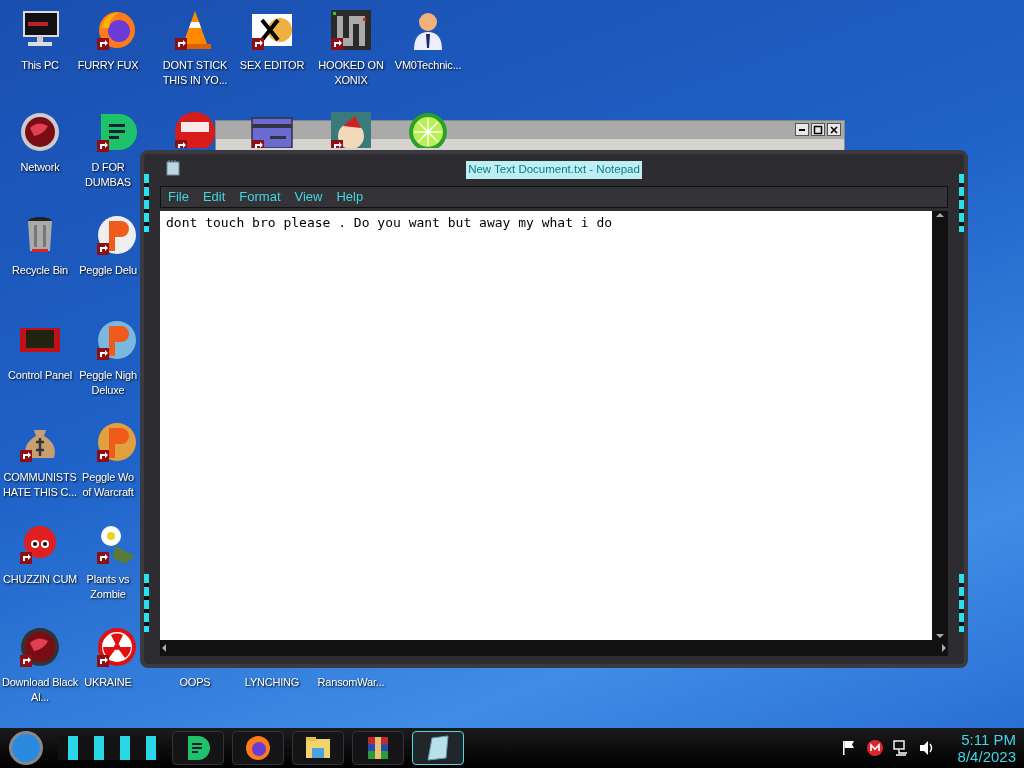  Describe the element at coordinates (40, 270) in the screenshot. I see `icon-label: Recycle Bin` at that location.